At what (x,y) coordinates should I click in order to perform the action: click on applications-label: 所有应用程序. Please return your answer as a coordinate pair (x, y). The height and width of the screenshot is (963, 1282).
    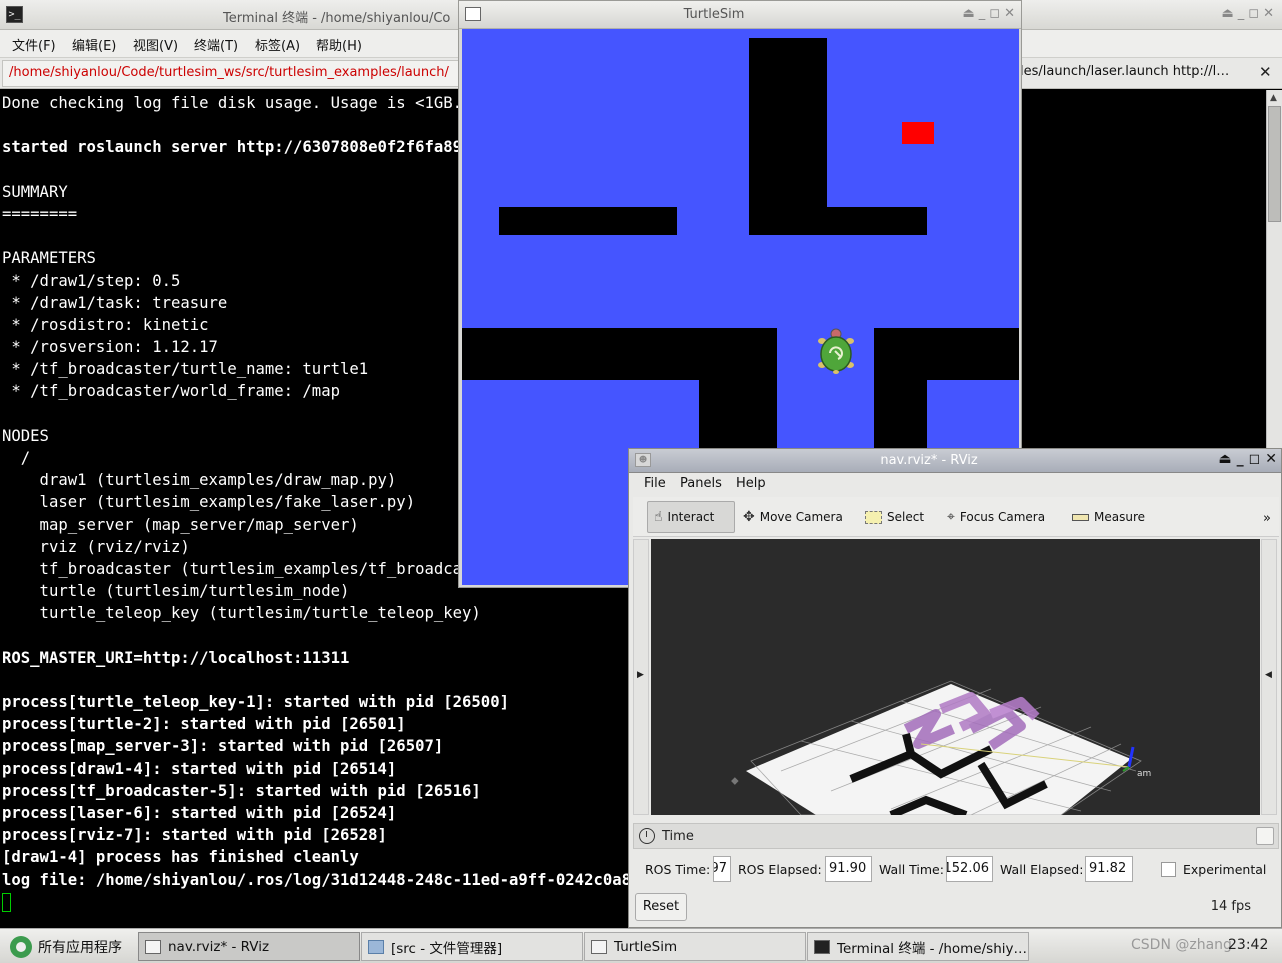
    Looking at the image, I should click on (80, 947).